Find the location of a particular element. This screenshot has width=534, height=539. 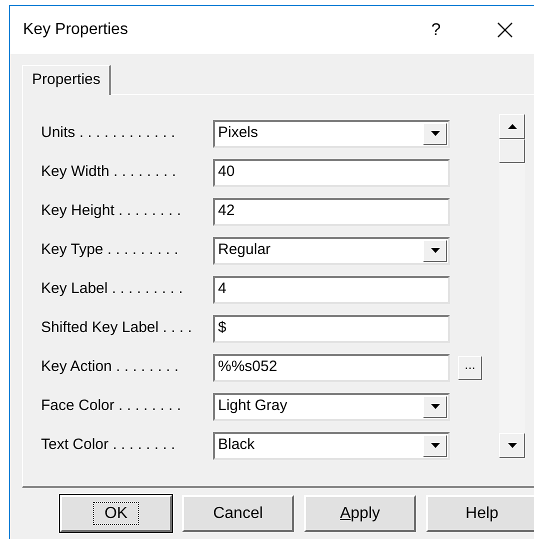

field-label: Key Type . . . . . . . . . is located at coordinates (110, 250).